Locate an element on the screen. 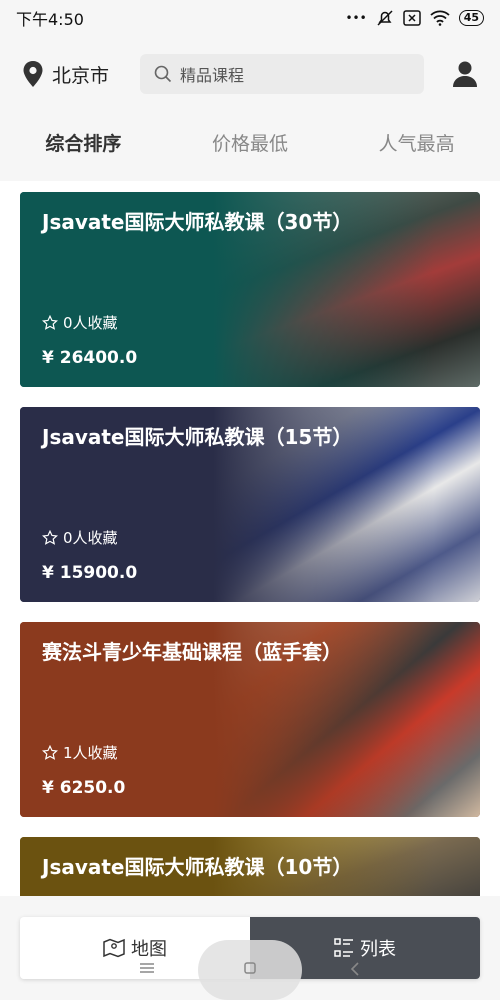 The height and width of the screenshot is (1000, 500). location-pin-icon is located at coordinates (33, 74).